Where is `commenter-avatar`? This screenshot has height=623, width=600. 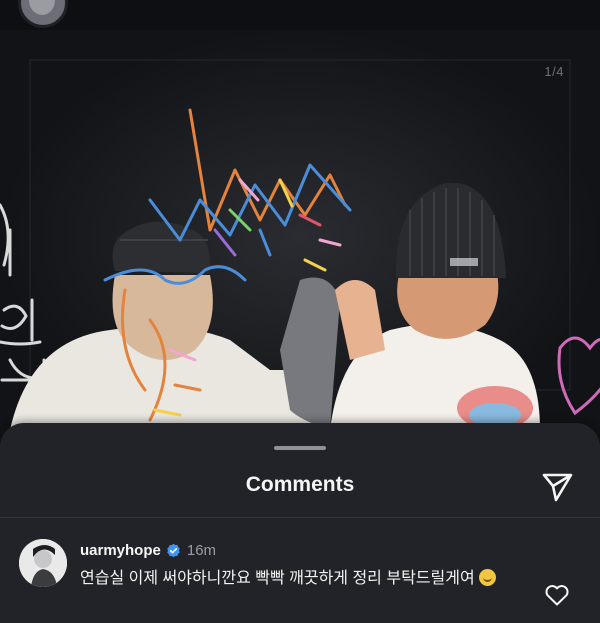 commenter-avatar is located at coordinates (43, 563).